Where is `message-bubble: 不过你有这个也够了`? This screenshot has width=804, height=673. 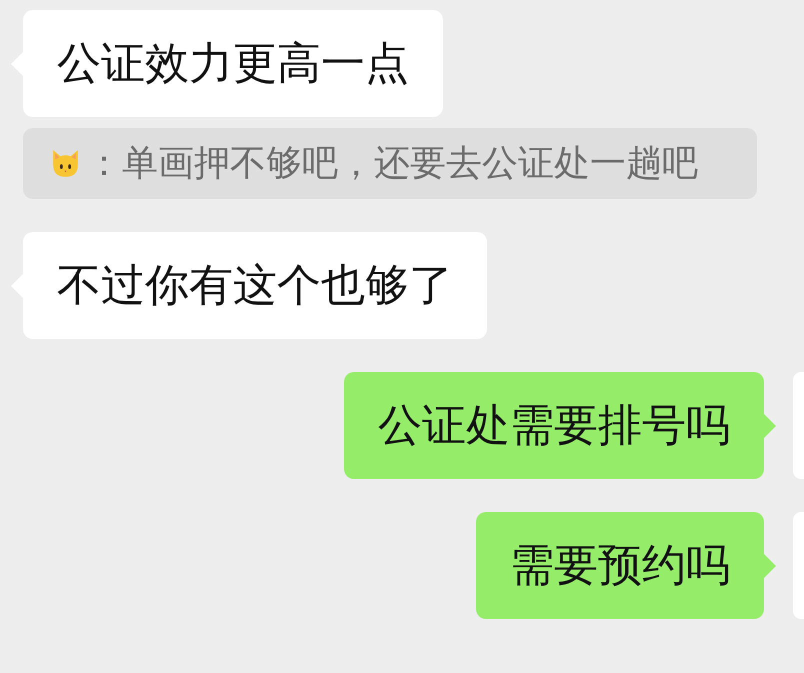
message-bubble: 不过你有这个也够了 is located at coordinates (255, 285).